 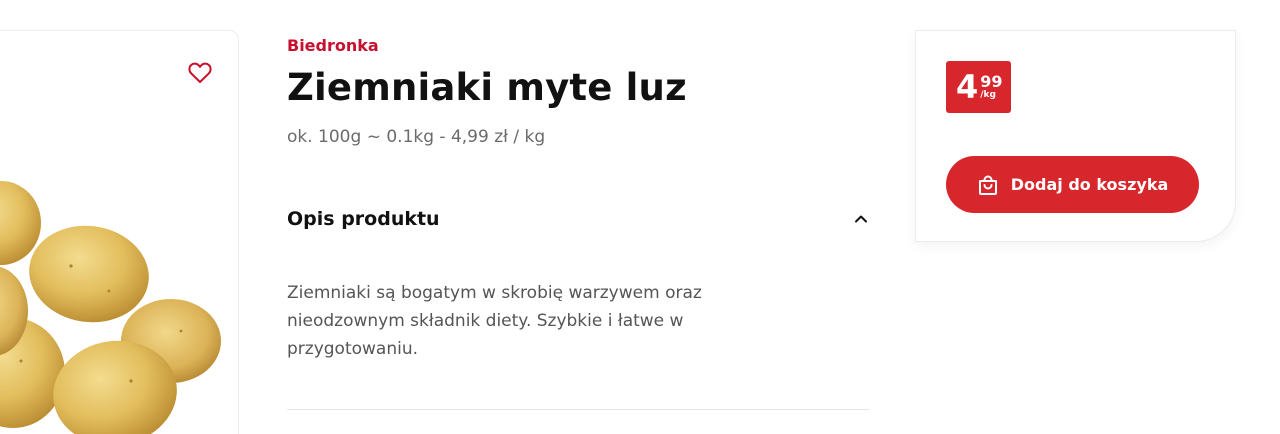 I want to click on description-toggle: Opis produktu, so click(x=578, y=219).